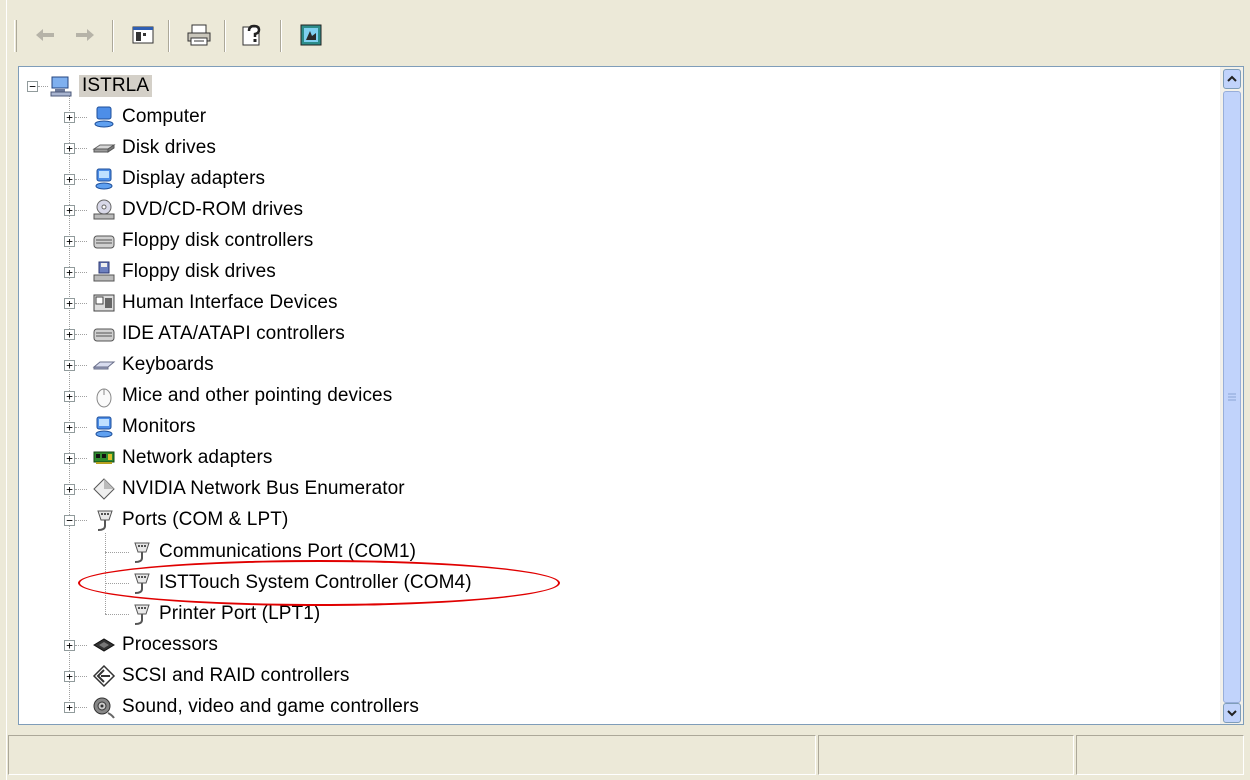  I want to click on tree-item-processors: Processors, so click(155, 645).